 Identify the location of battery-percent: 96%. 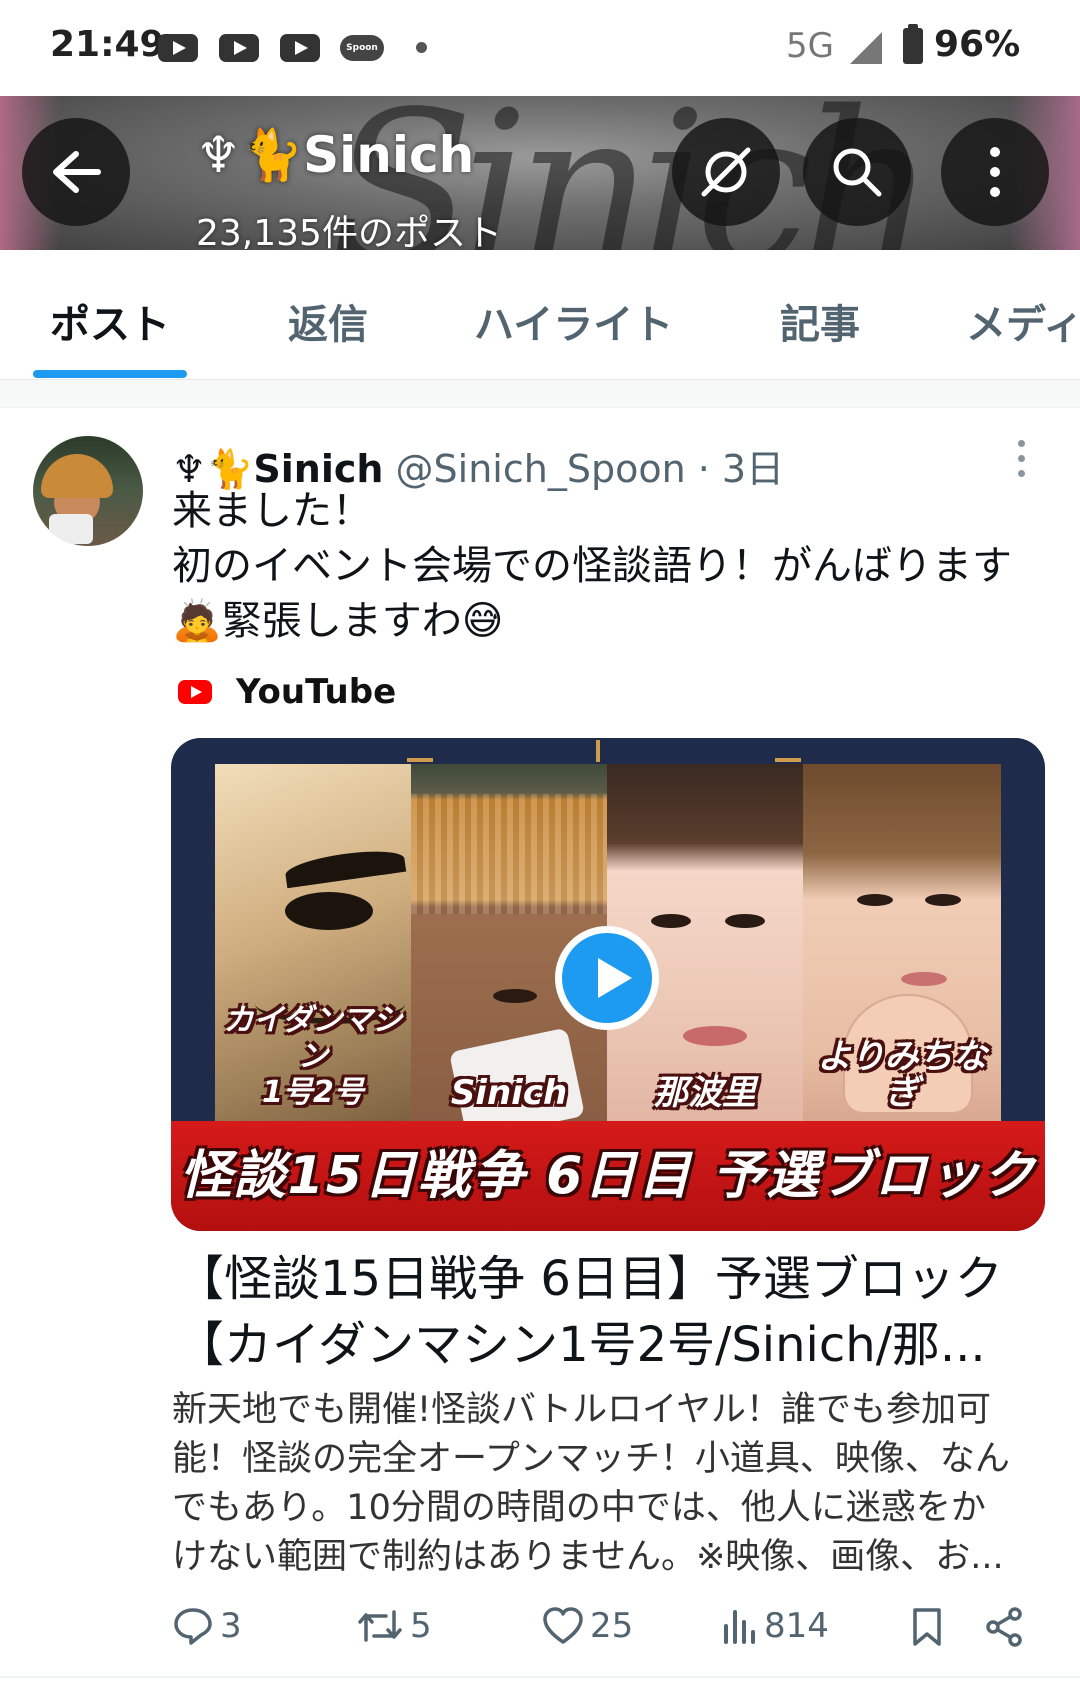
(977, 44).